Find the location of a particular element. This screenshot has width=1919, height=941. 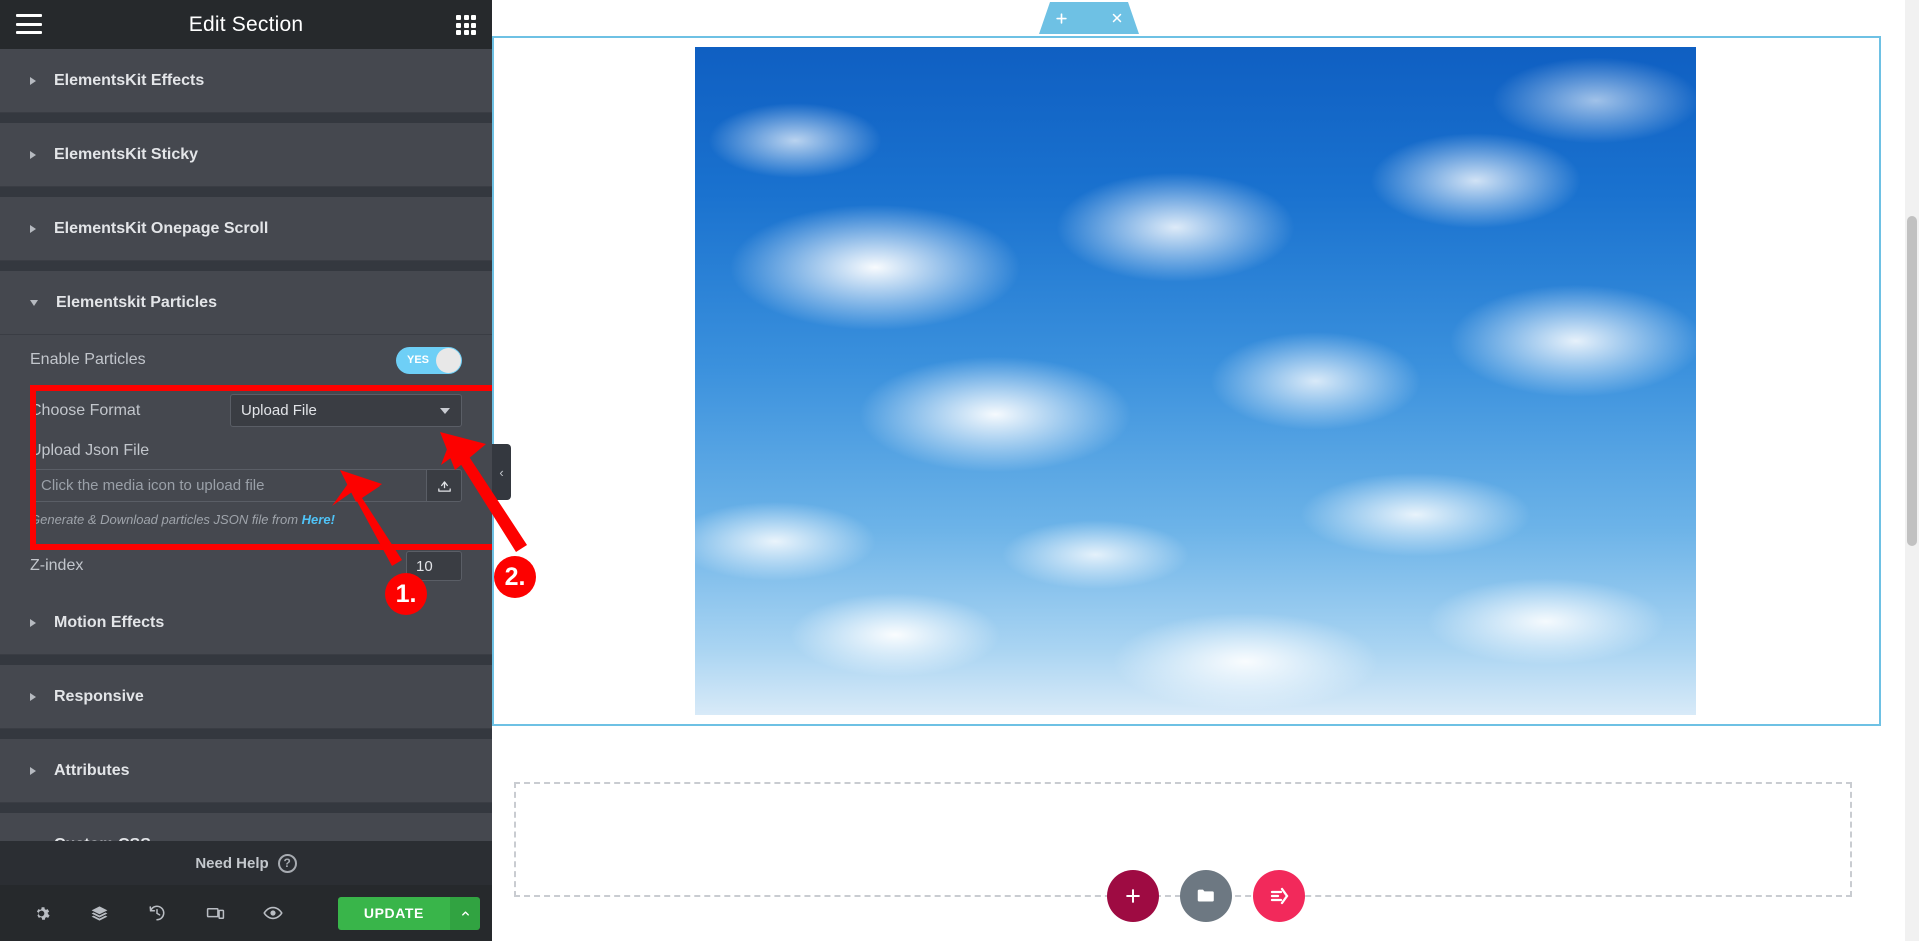

add-element-buttons is located at coordinates (1205, 896).